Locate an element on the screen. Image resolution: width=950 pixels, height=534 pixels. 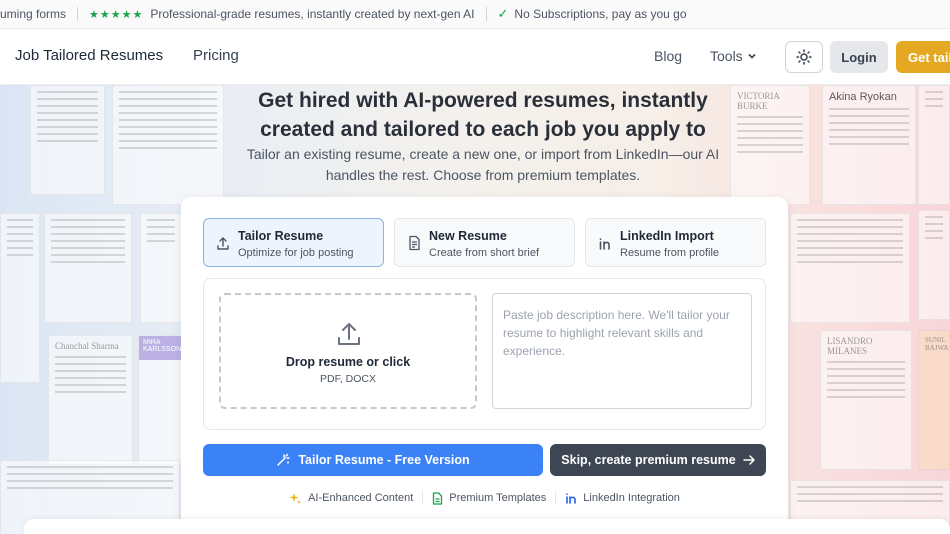
theme-toggle-button is located at coordinates (804, 57).